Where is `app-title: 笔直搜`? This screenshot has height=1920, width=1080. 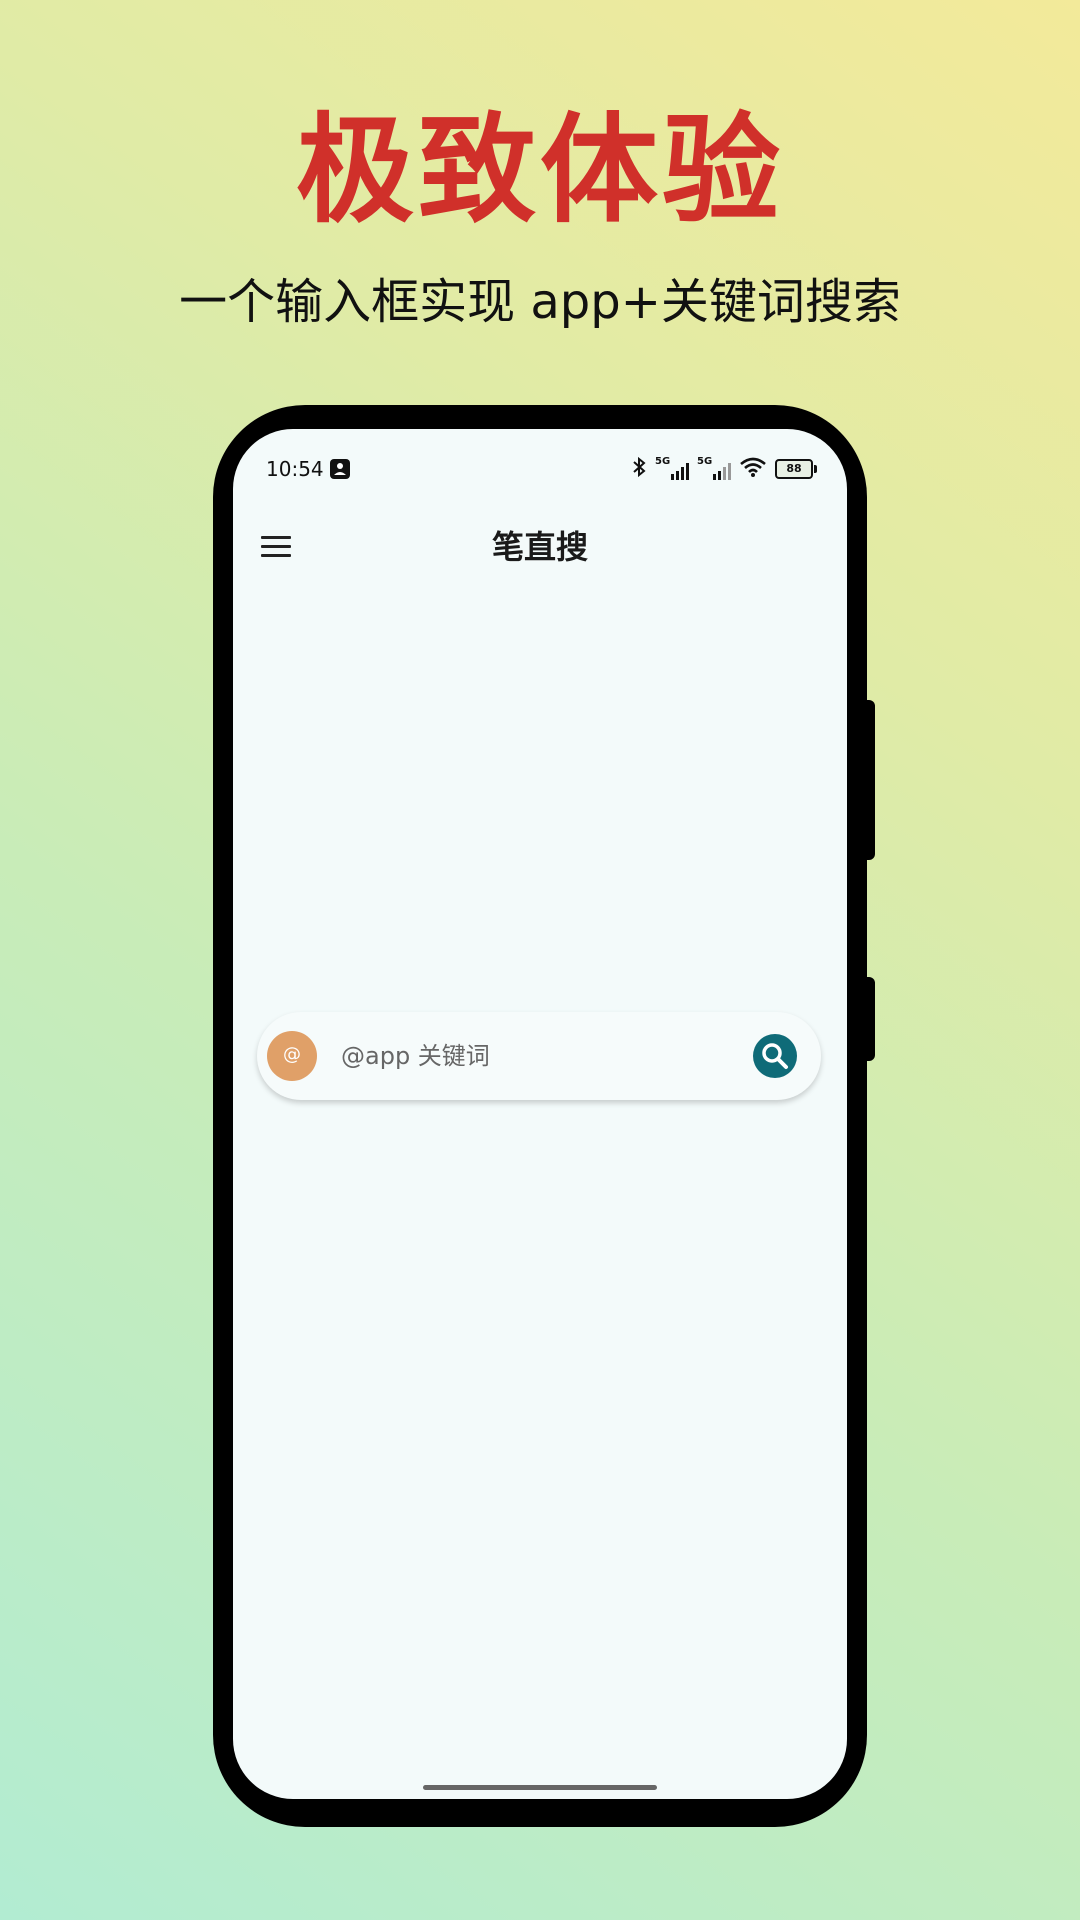
app-title: 笔直搜 is located at coordinates (539, 547).